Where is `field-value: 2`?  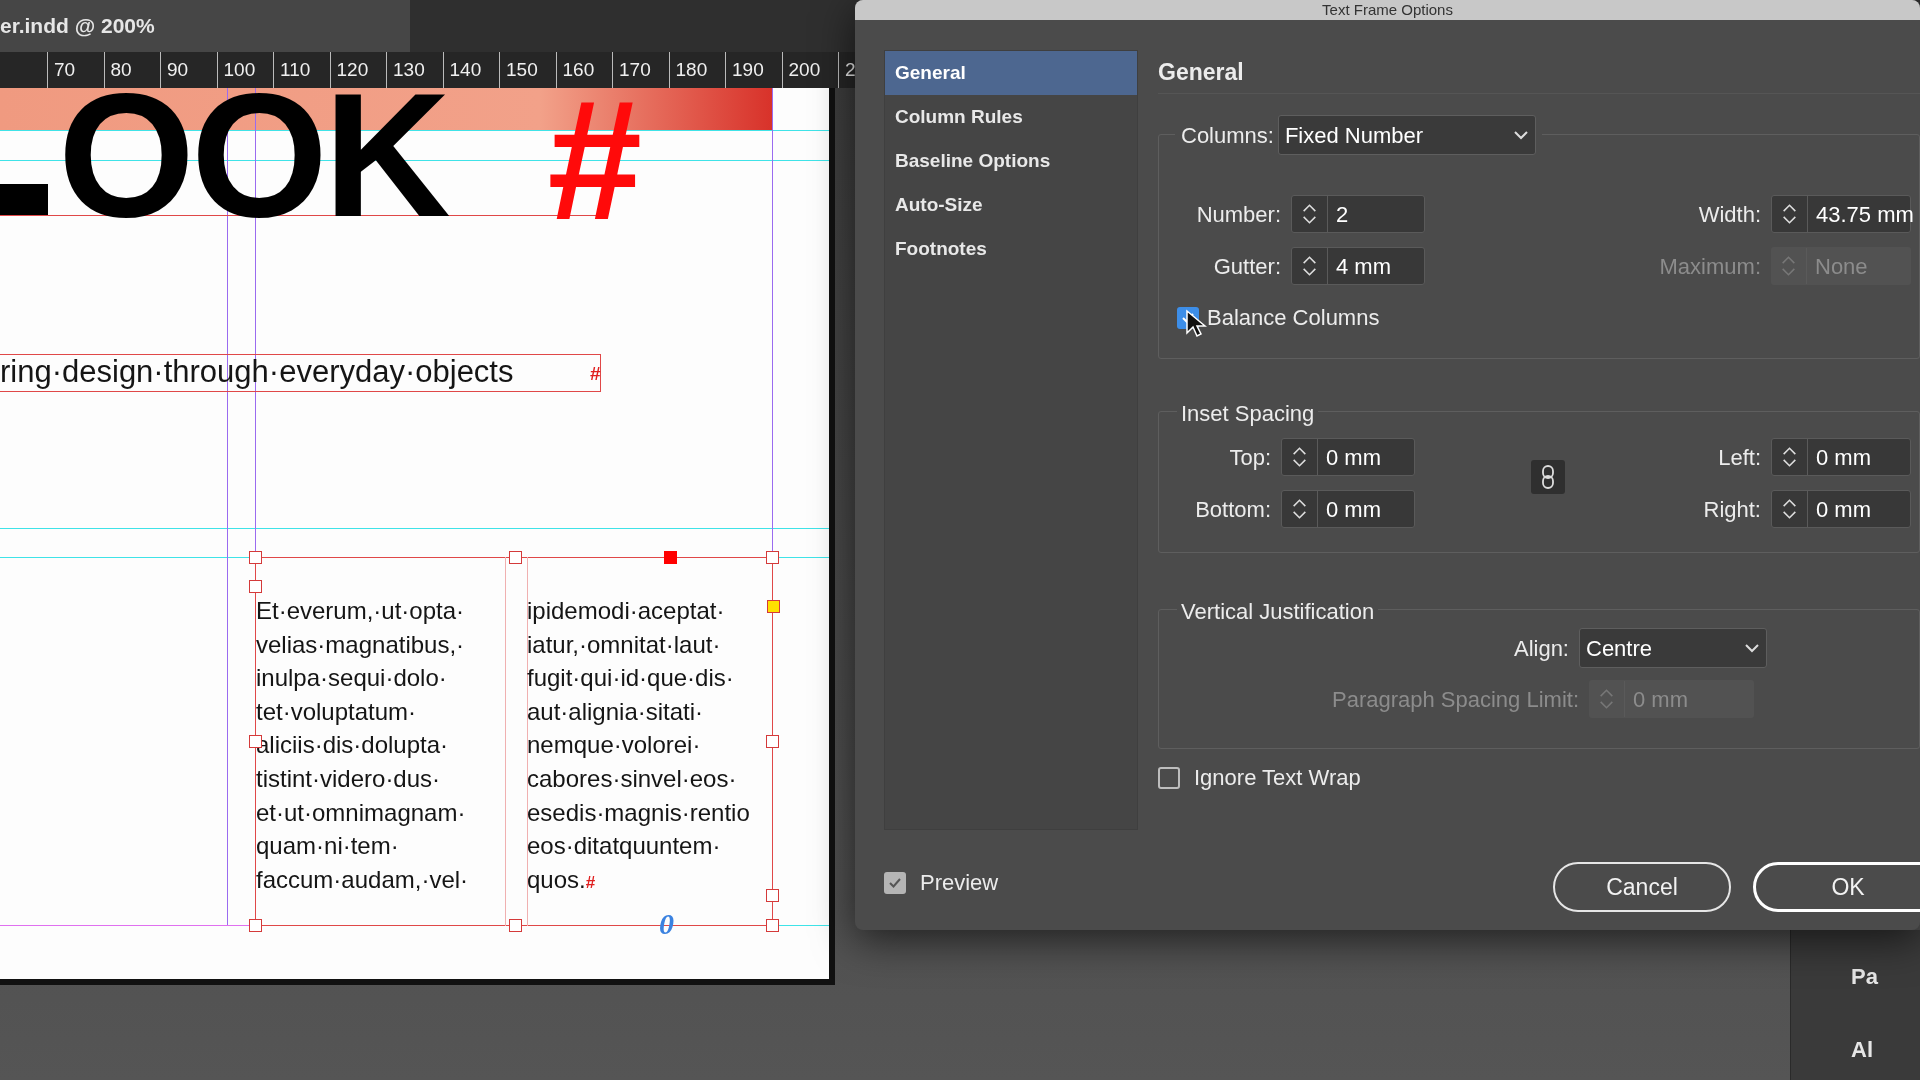
field-value: 2 is located at coordinates (1342, 214).